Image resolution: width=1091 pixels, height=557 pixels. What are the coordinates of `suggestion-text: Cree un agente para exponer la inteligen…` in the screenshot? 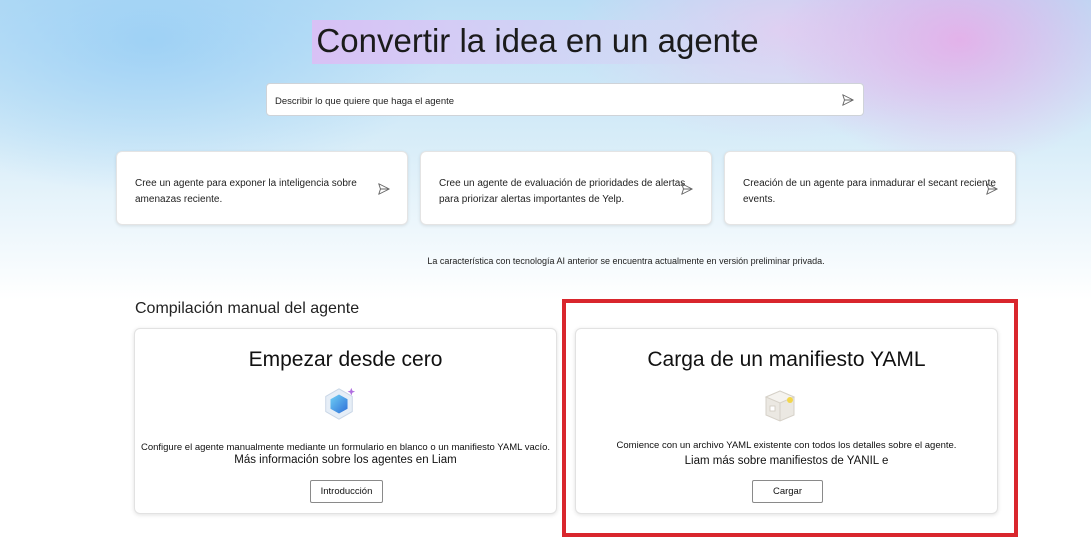 It's located at (246, 191).